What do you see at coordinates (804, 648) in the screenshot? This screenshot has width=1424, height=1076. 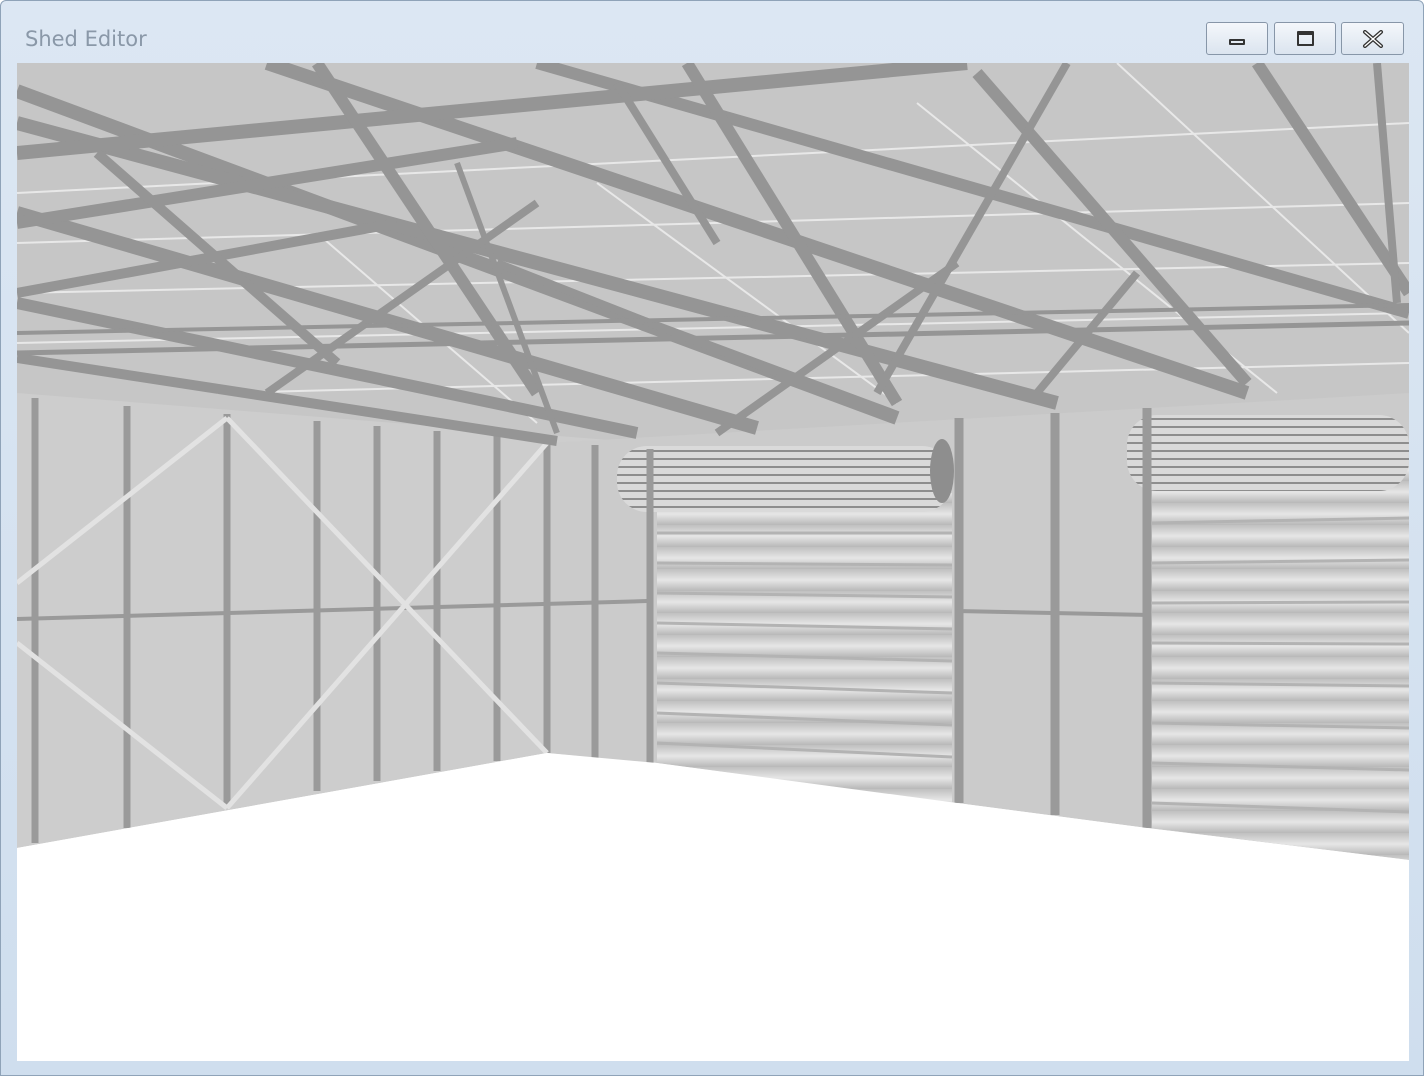 I see `roller-door-left` at bounding box center [804, 648].